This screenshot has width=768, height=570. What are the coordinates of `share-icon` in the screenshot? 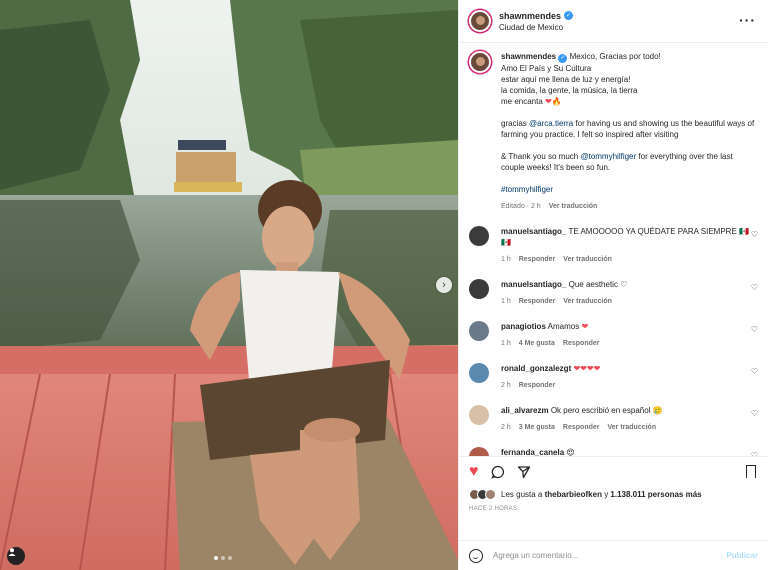 It's located at (524, 472).